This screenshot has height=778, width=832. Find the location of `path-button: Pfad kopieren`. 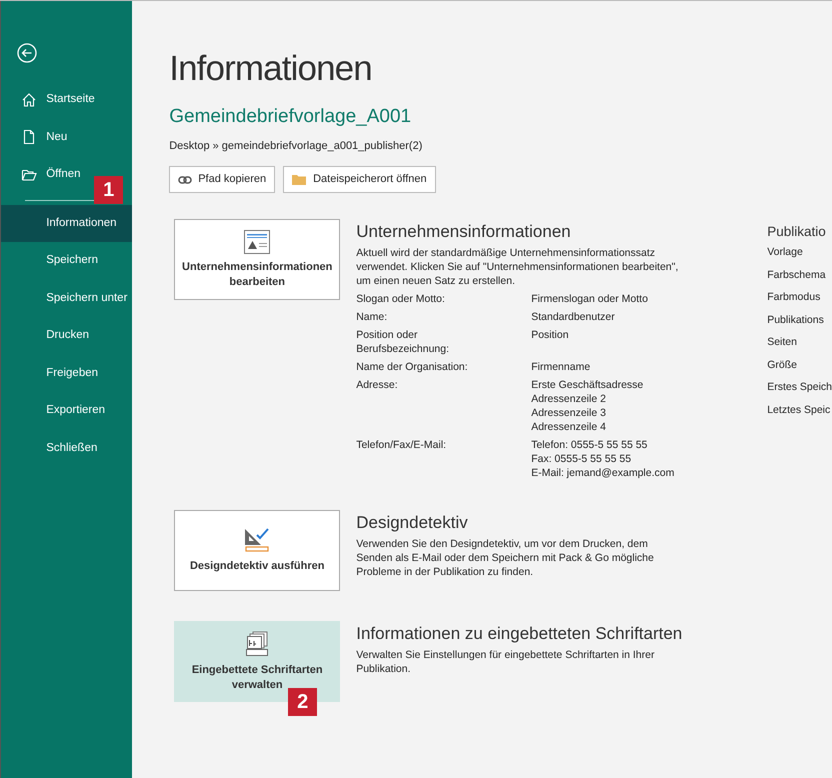

path-button: Pfad kopieren is located at coordinates (222, 179).